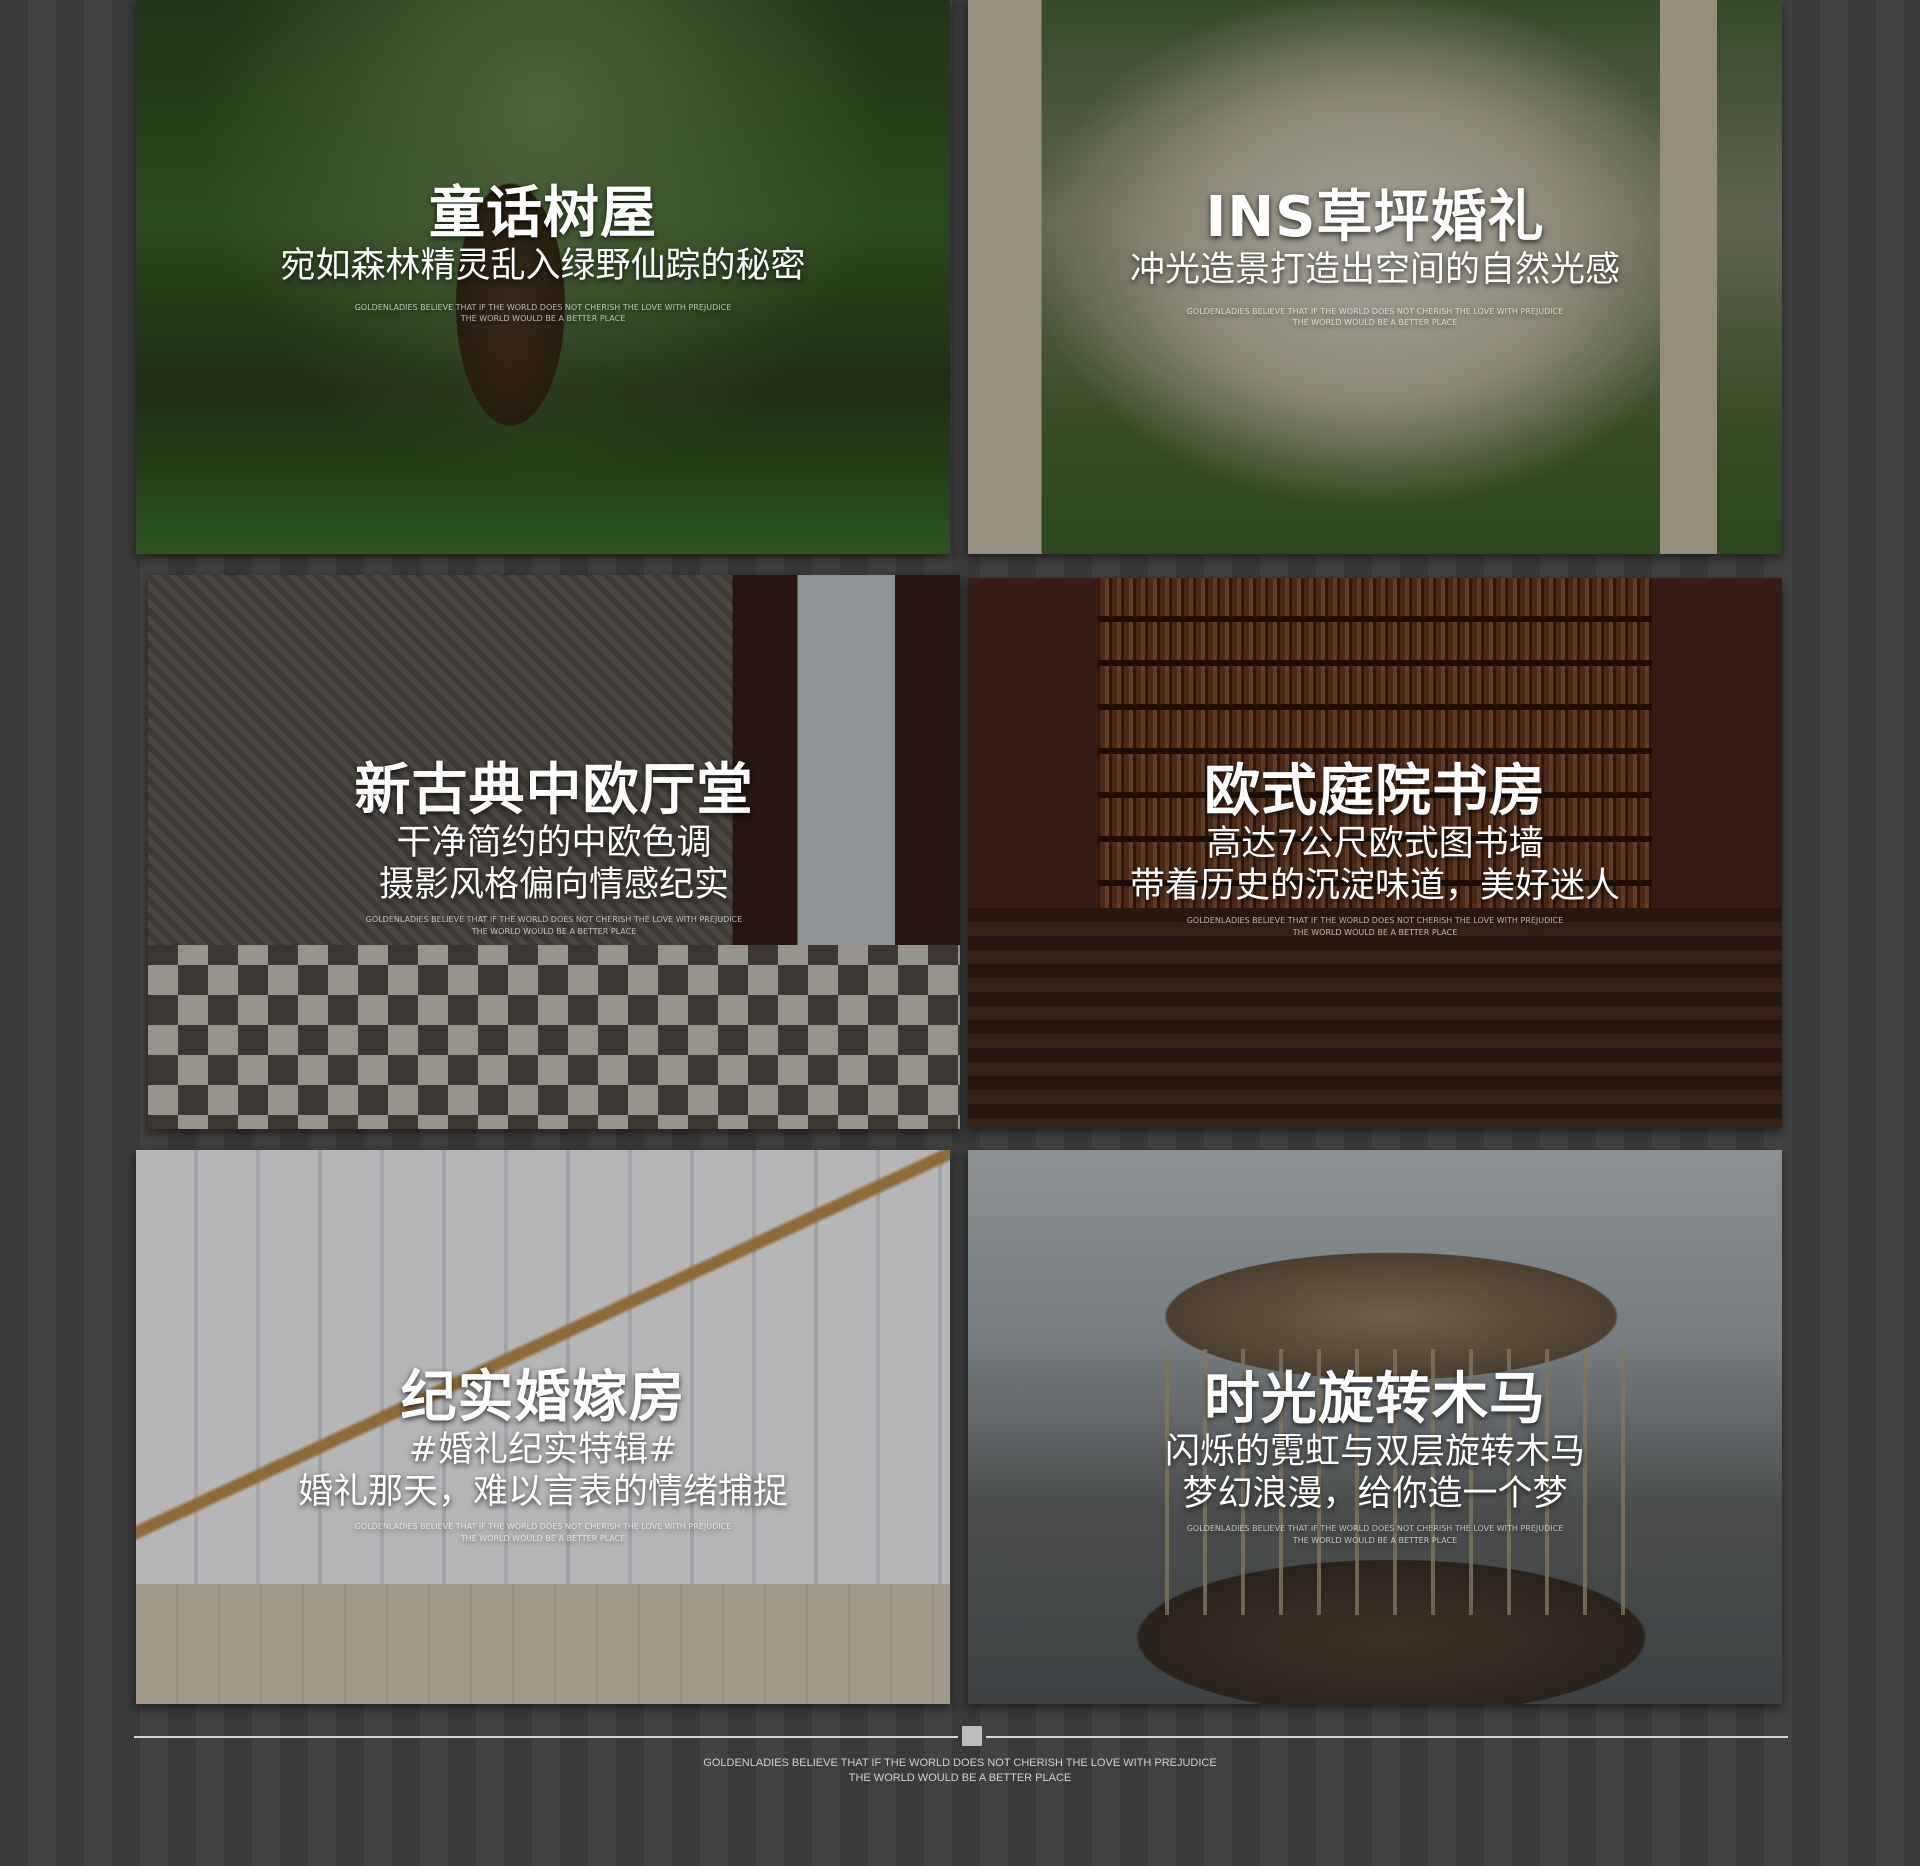  I want to click on tile-title: 欧式庭院书房, so click(1375, 791).